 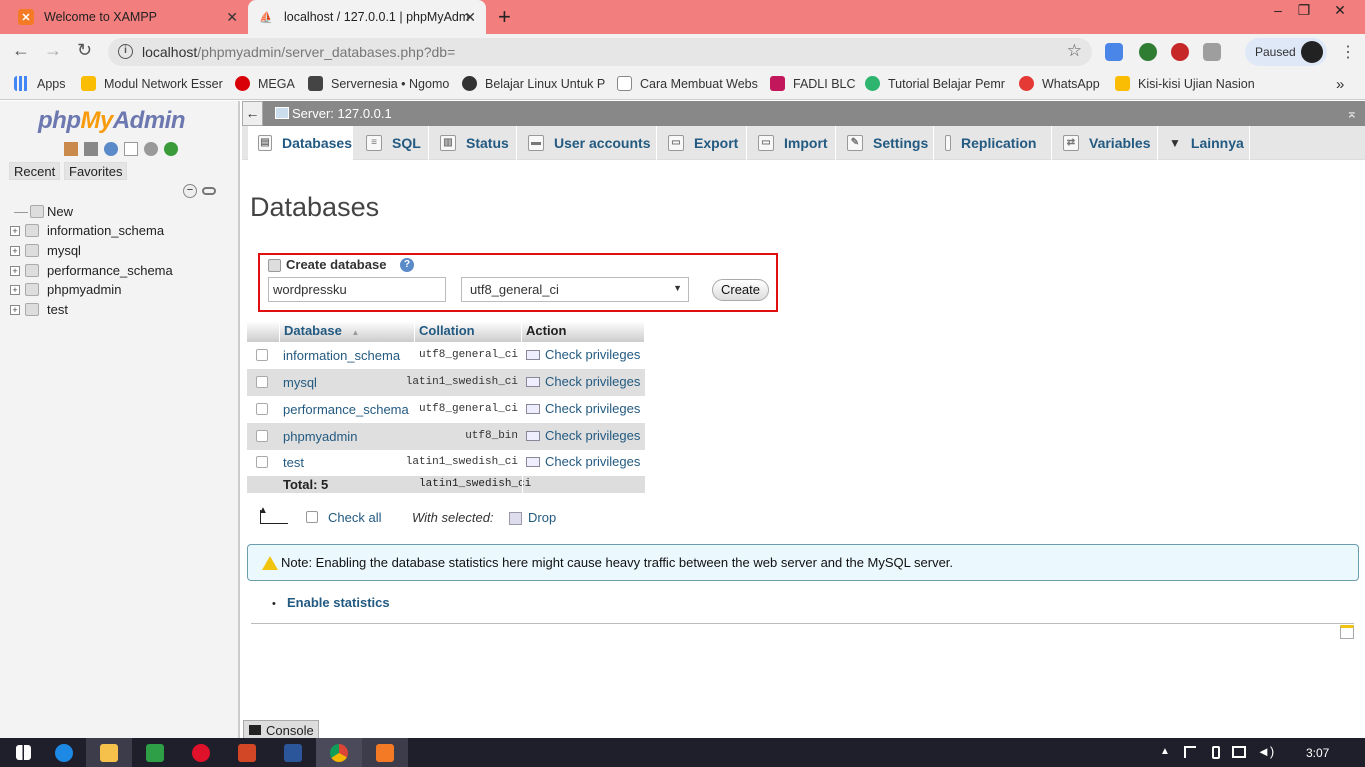 I want to click on tab-settings: ✎ Settings, so click(x=885, y=143).